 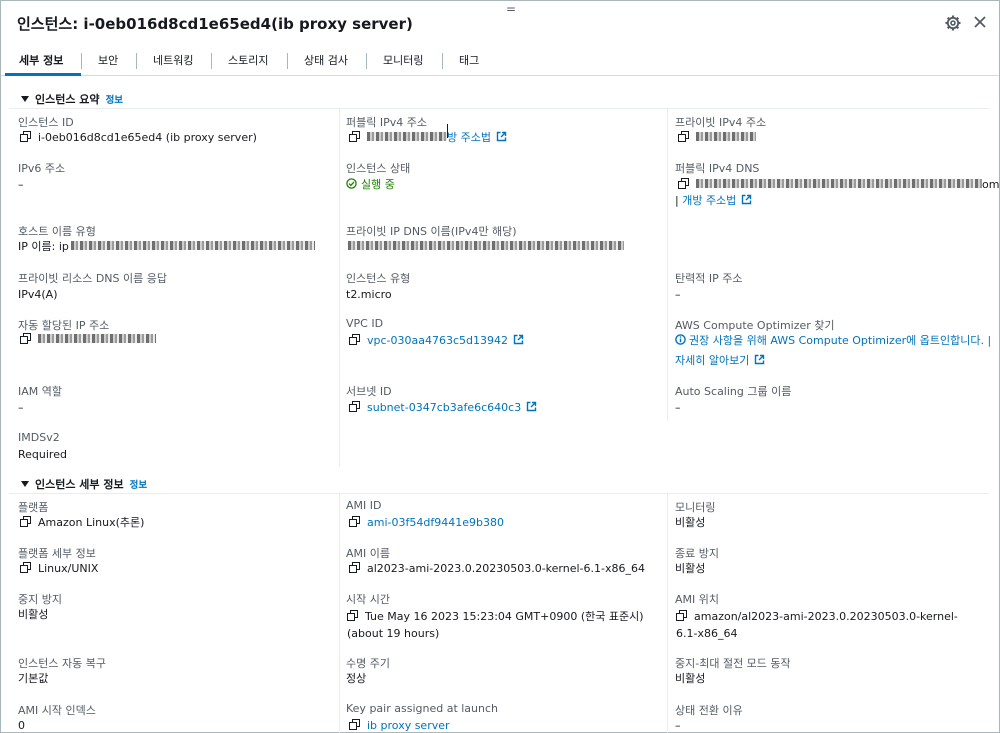 What do you see at coordinates (62, 663) in the screenshot?
I see `auto-recovery-label: 인스턴스 자동 복구` at bounding box center [62, 663].